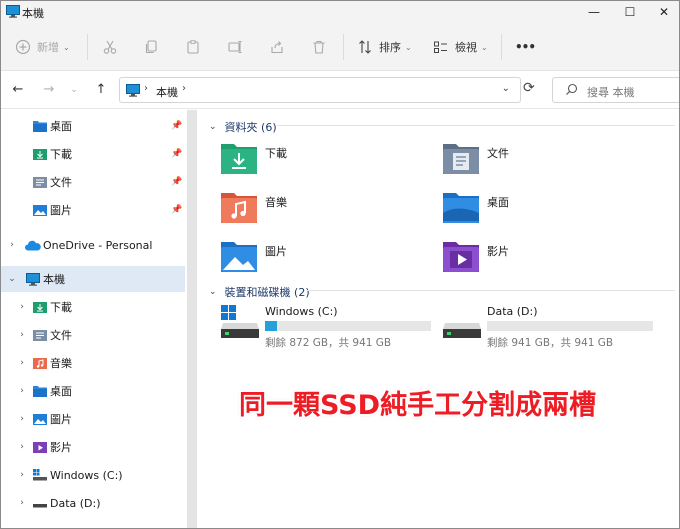 This screenshot has height=529, width=680. What do you see at coordinates (321, 211) in the screenshot?
I see `folder-tile-music: 音樂` at bounding box center [321, 211].